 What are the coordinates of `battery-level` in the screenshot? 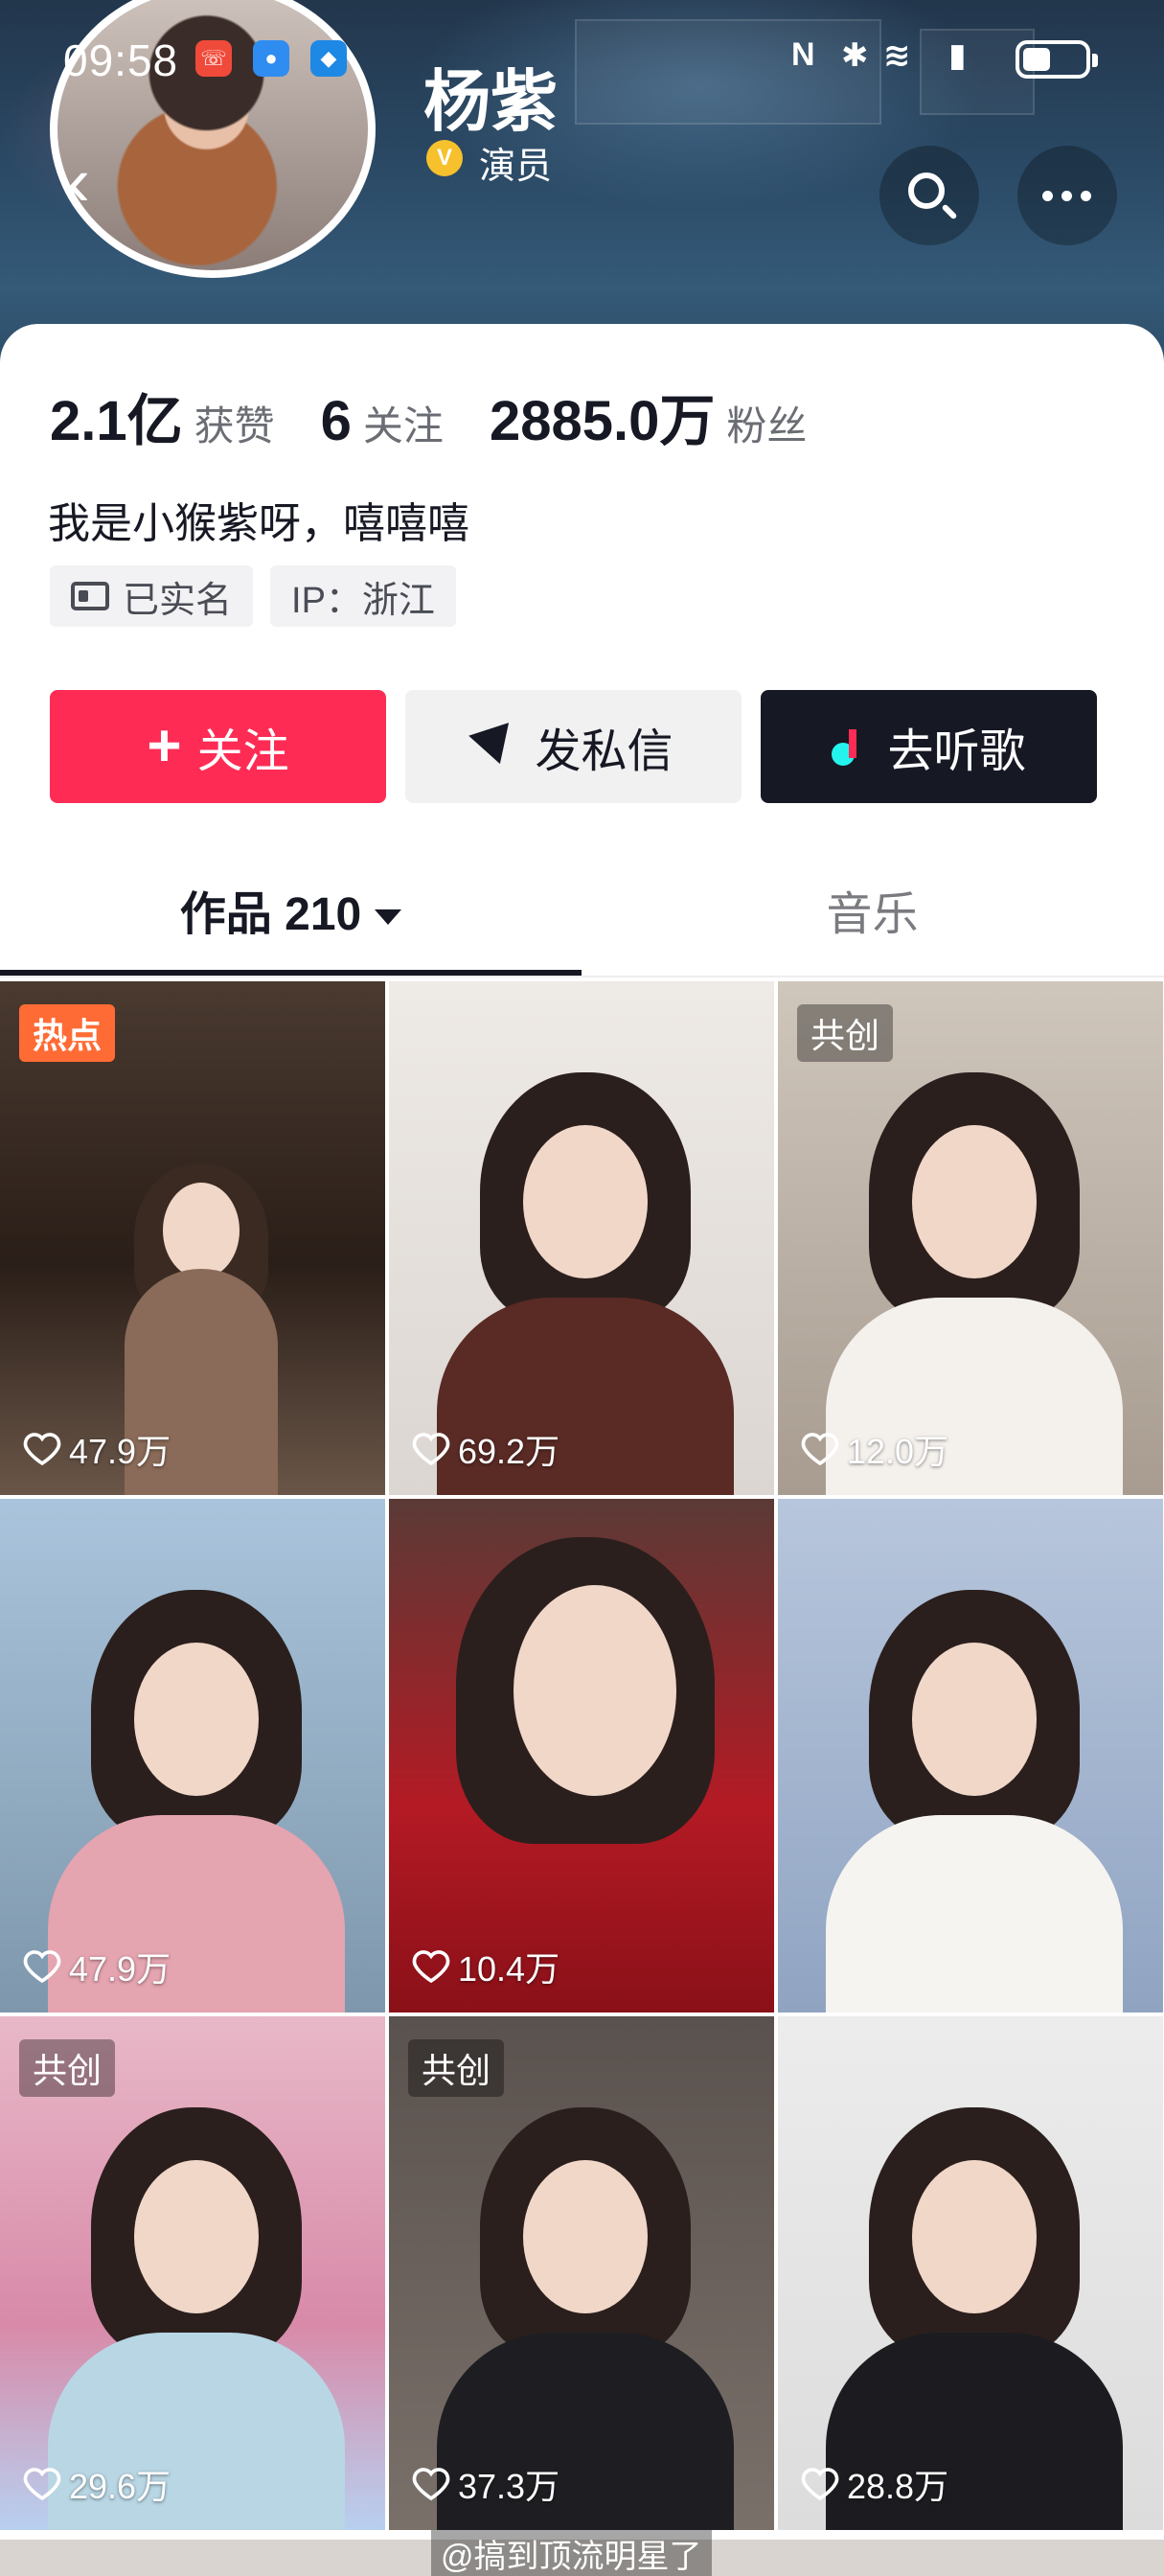 It's located at (1036, 59).